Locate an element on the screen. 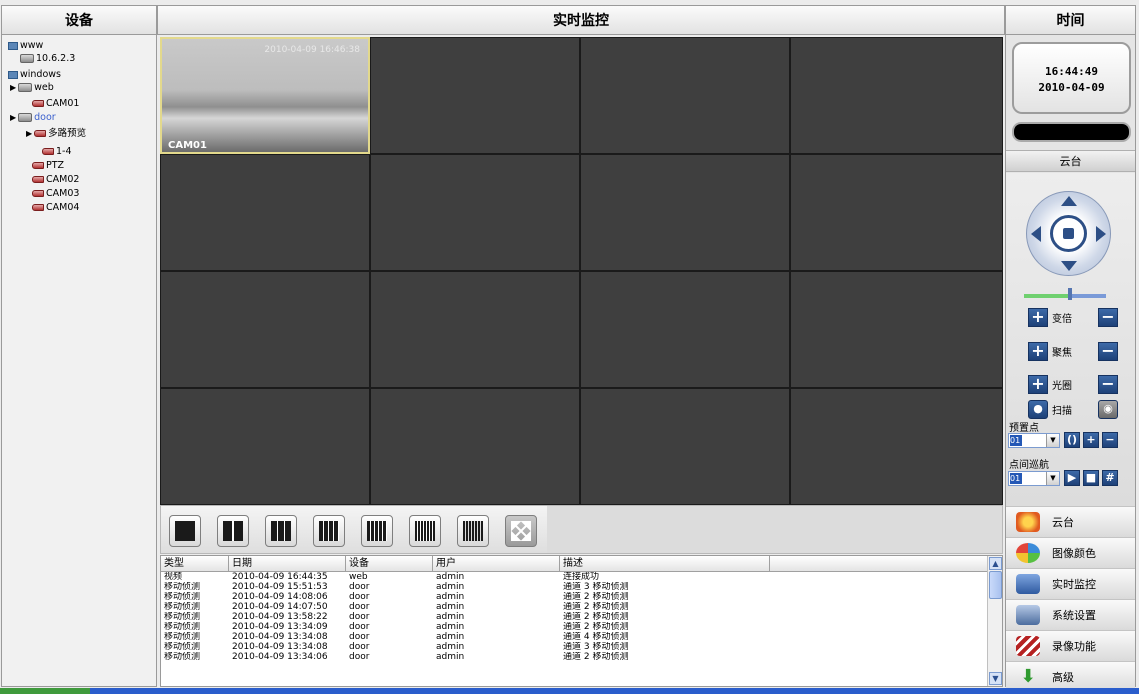  menu-image-color: 图像颜色 is located at coordinates (1070, 552).